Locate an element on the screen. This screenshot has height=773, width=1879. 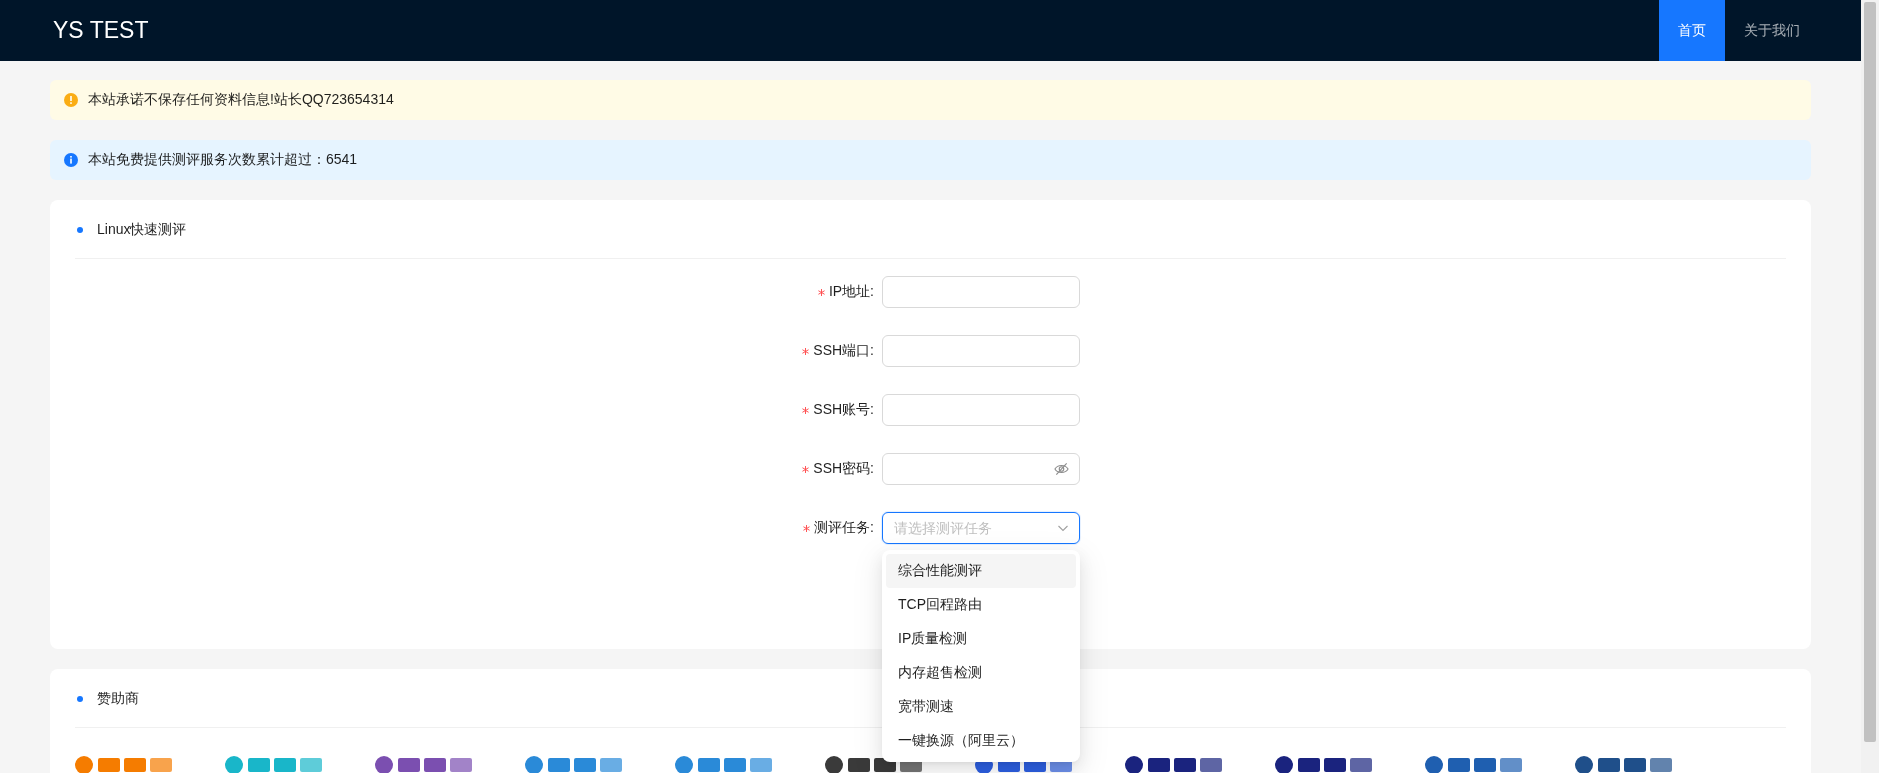
field-label: SSH端口: is located at coordinates (843, 351).